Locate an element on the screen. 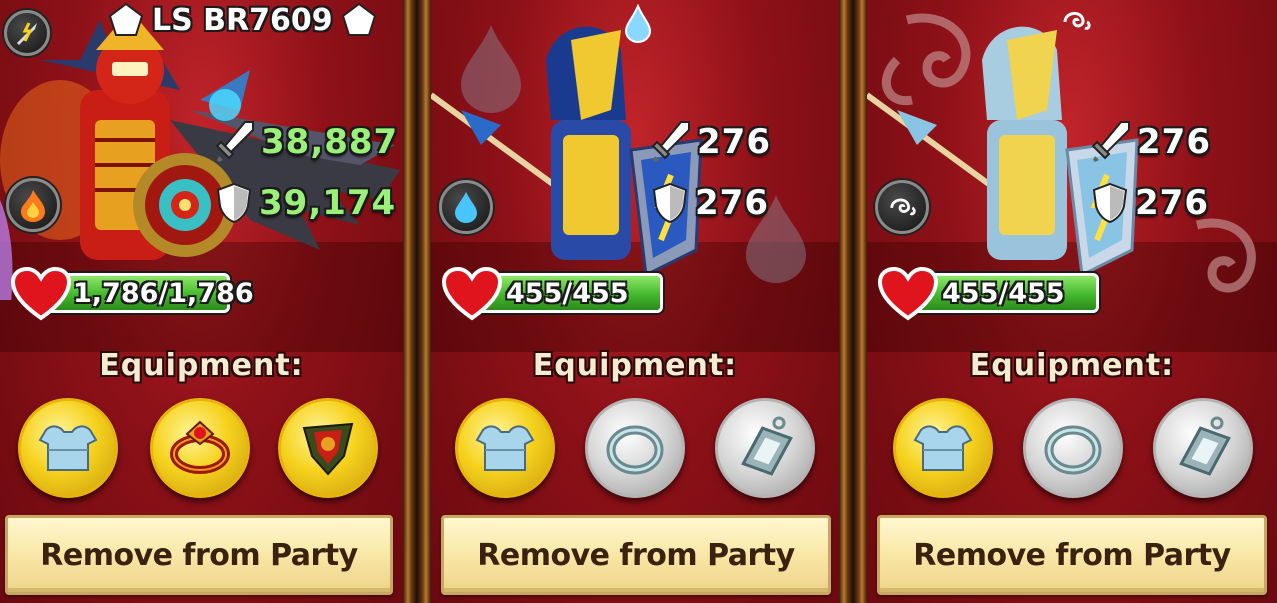  defense-value: 39,174 is located at coordinates (328, 203).